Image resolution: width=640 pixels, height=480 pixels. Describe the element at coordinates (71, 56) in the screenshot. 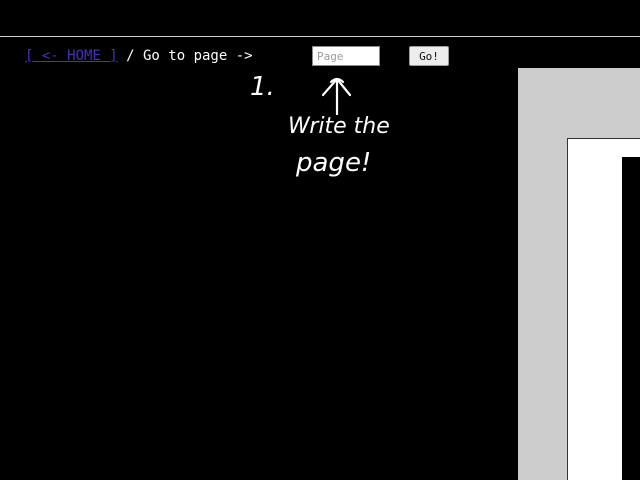

I see `home-link: [ <- HOME ]` at that location.